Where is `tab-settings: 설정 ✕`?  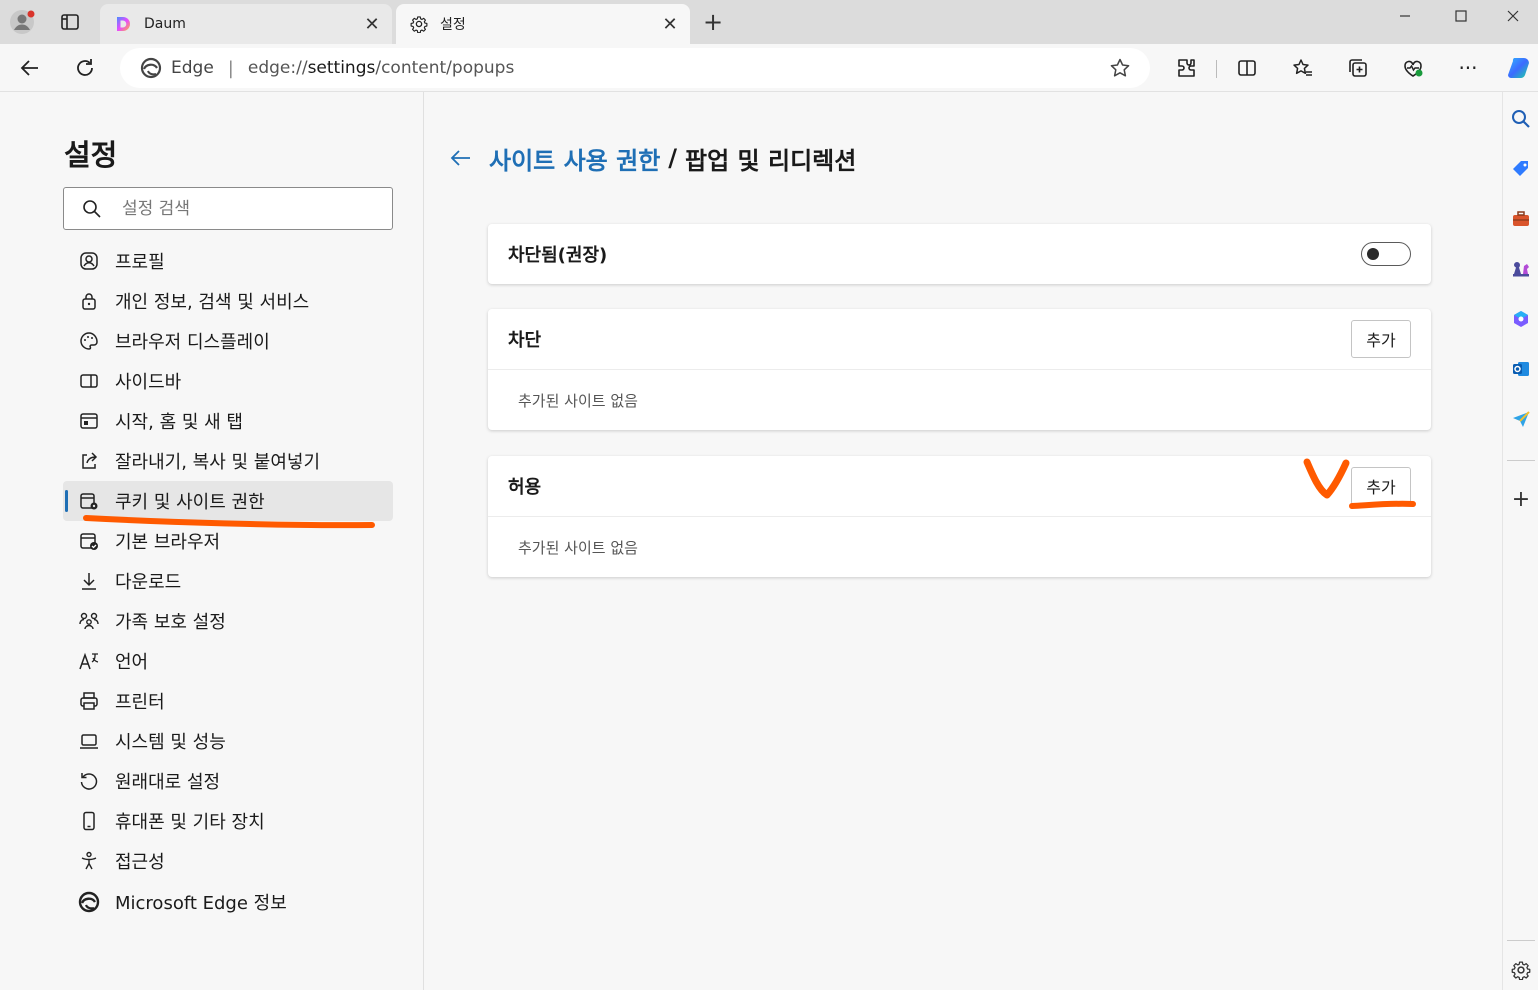 tab-settings: 설정 ✕ is located at coordinates (543, 24).